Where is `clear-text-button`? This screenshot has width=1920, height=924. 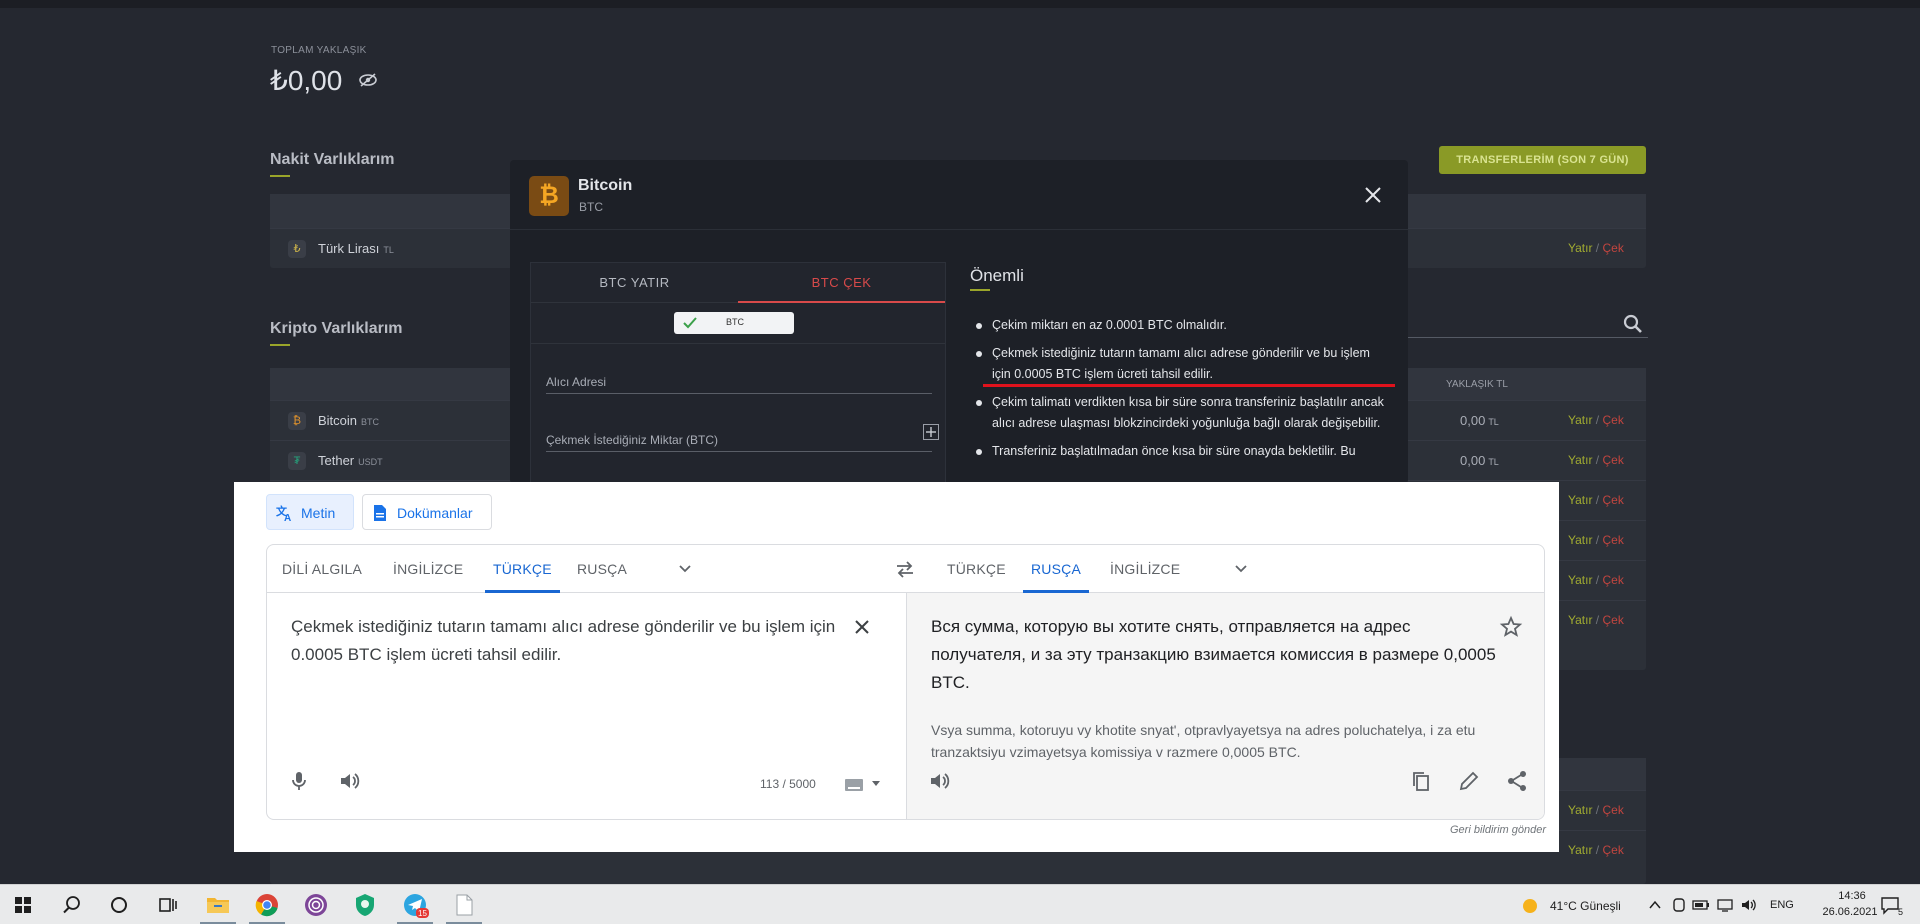
clear-text-button is located at coordinates (862, 627).